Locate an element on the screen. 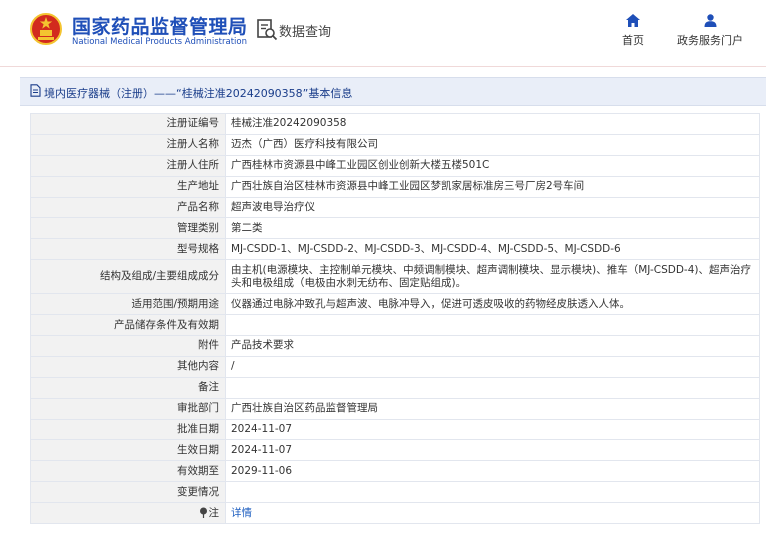 This screenshot has height=544, width=766. nav-home-label: 首页 is located at coordinates (633, 40).